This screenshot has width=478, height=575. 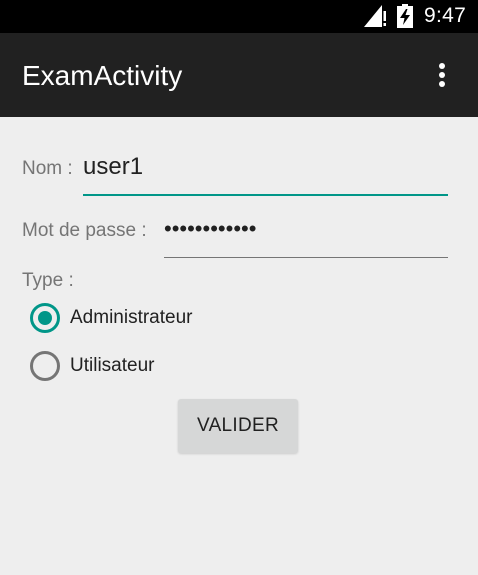 What do you see at coordinates (131, 317) in the screenshot?
I see `radio-administrateur-label: Administrateur` at bounding box center [131, 317].